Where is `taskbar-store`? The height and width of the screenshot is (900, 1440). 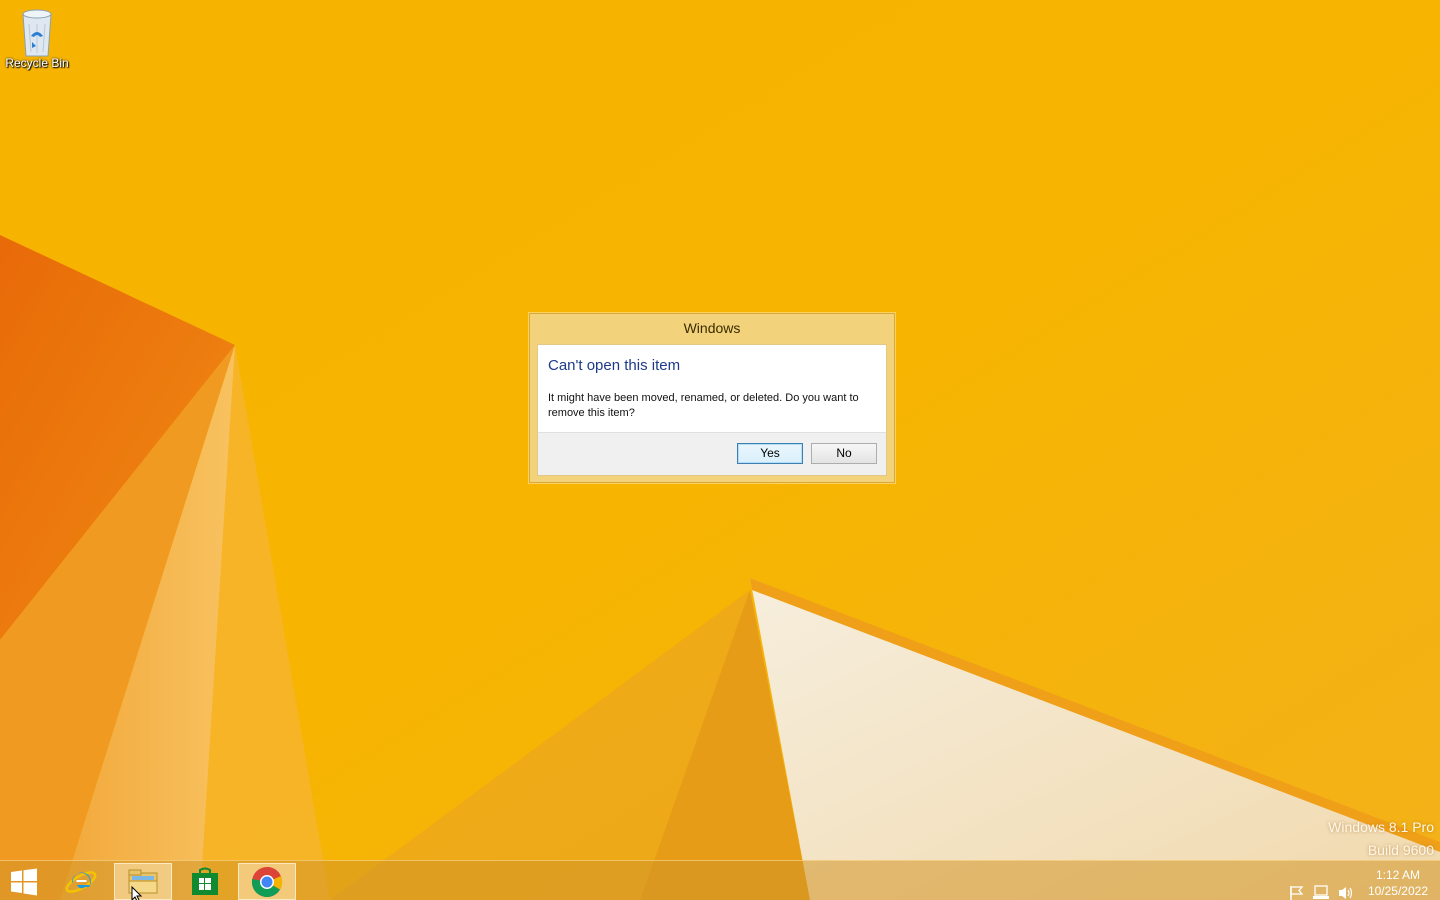
taskbar-store is located at coordinates (205, 881).